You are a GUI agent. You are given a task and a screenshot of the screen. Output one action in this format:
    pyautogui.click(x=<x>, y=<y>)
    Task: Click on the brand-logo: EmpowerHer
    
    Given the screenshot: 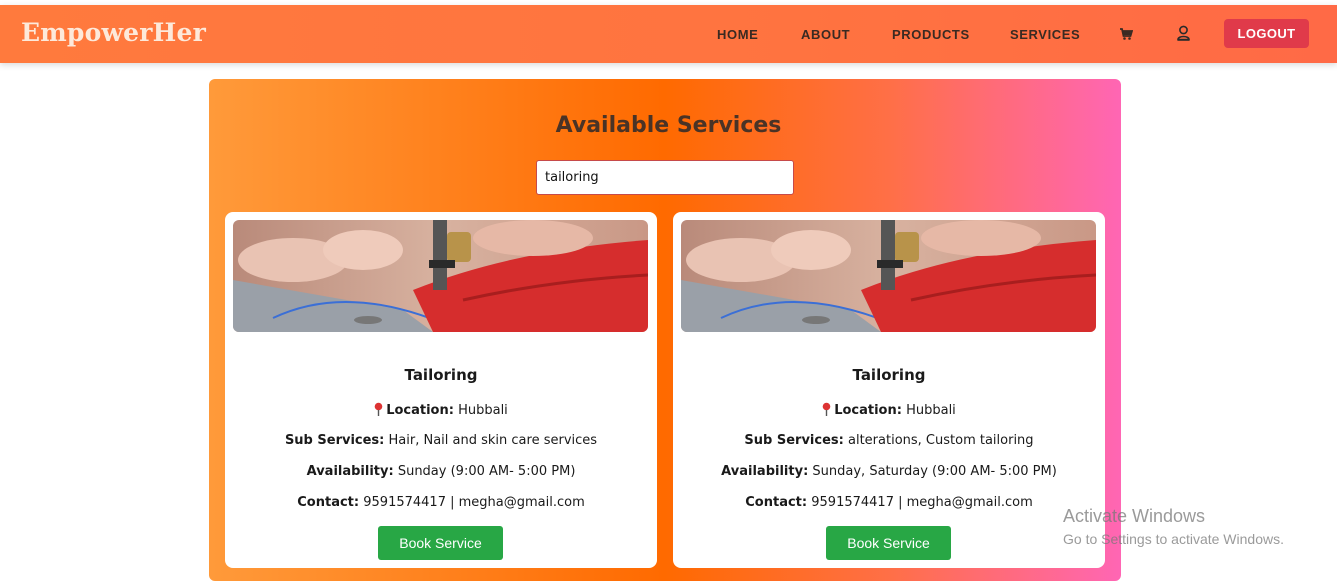 What is the action you would take?
    pyautogui.click(x=113, y=32)
    